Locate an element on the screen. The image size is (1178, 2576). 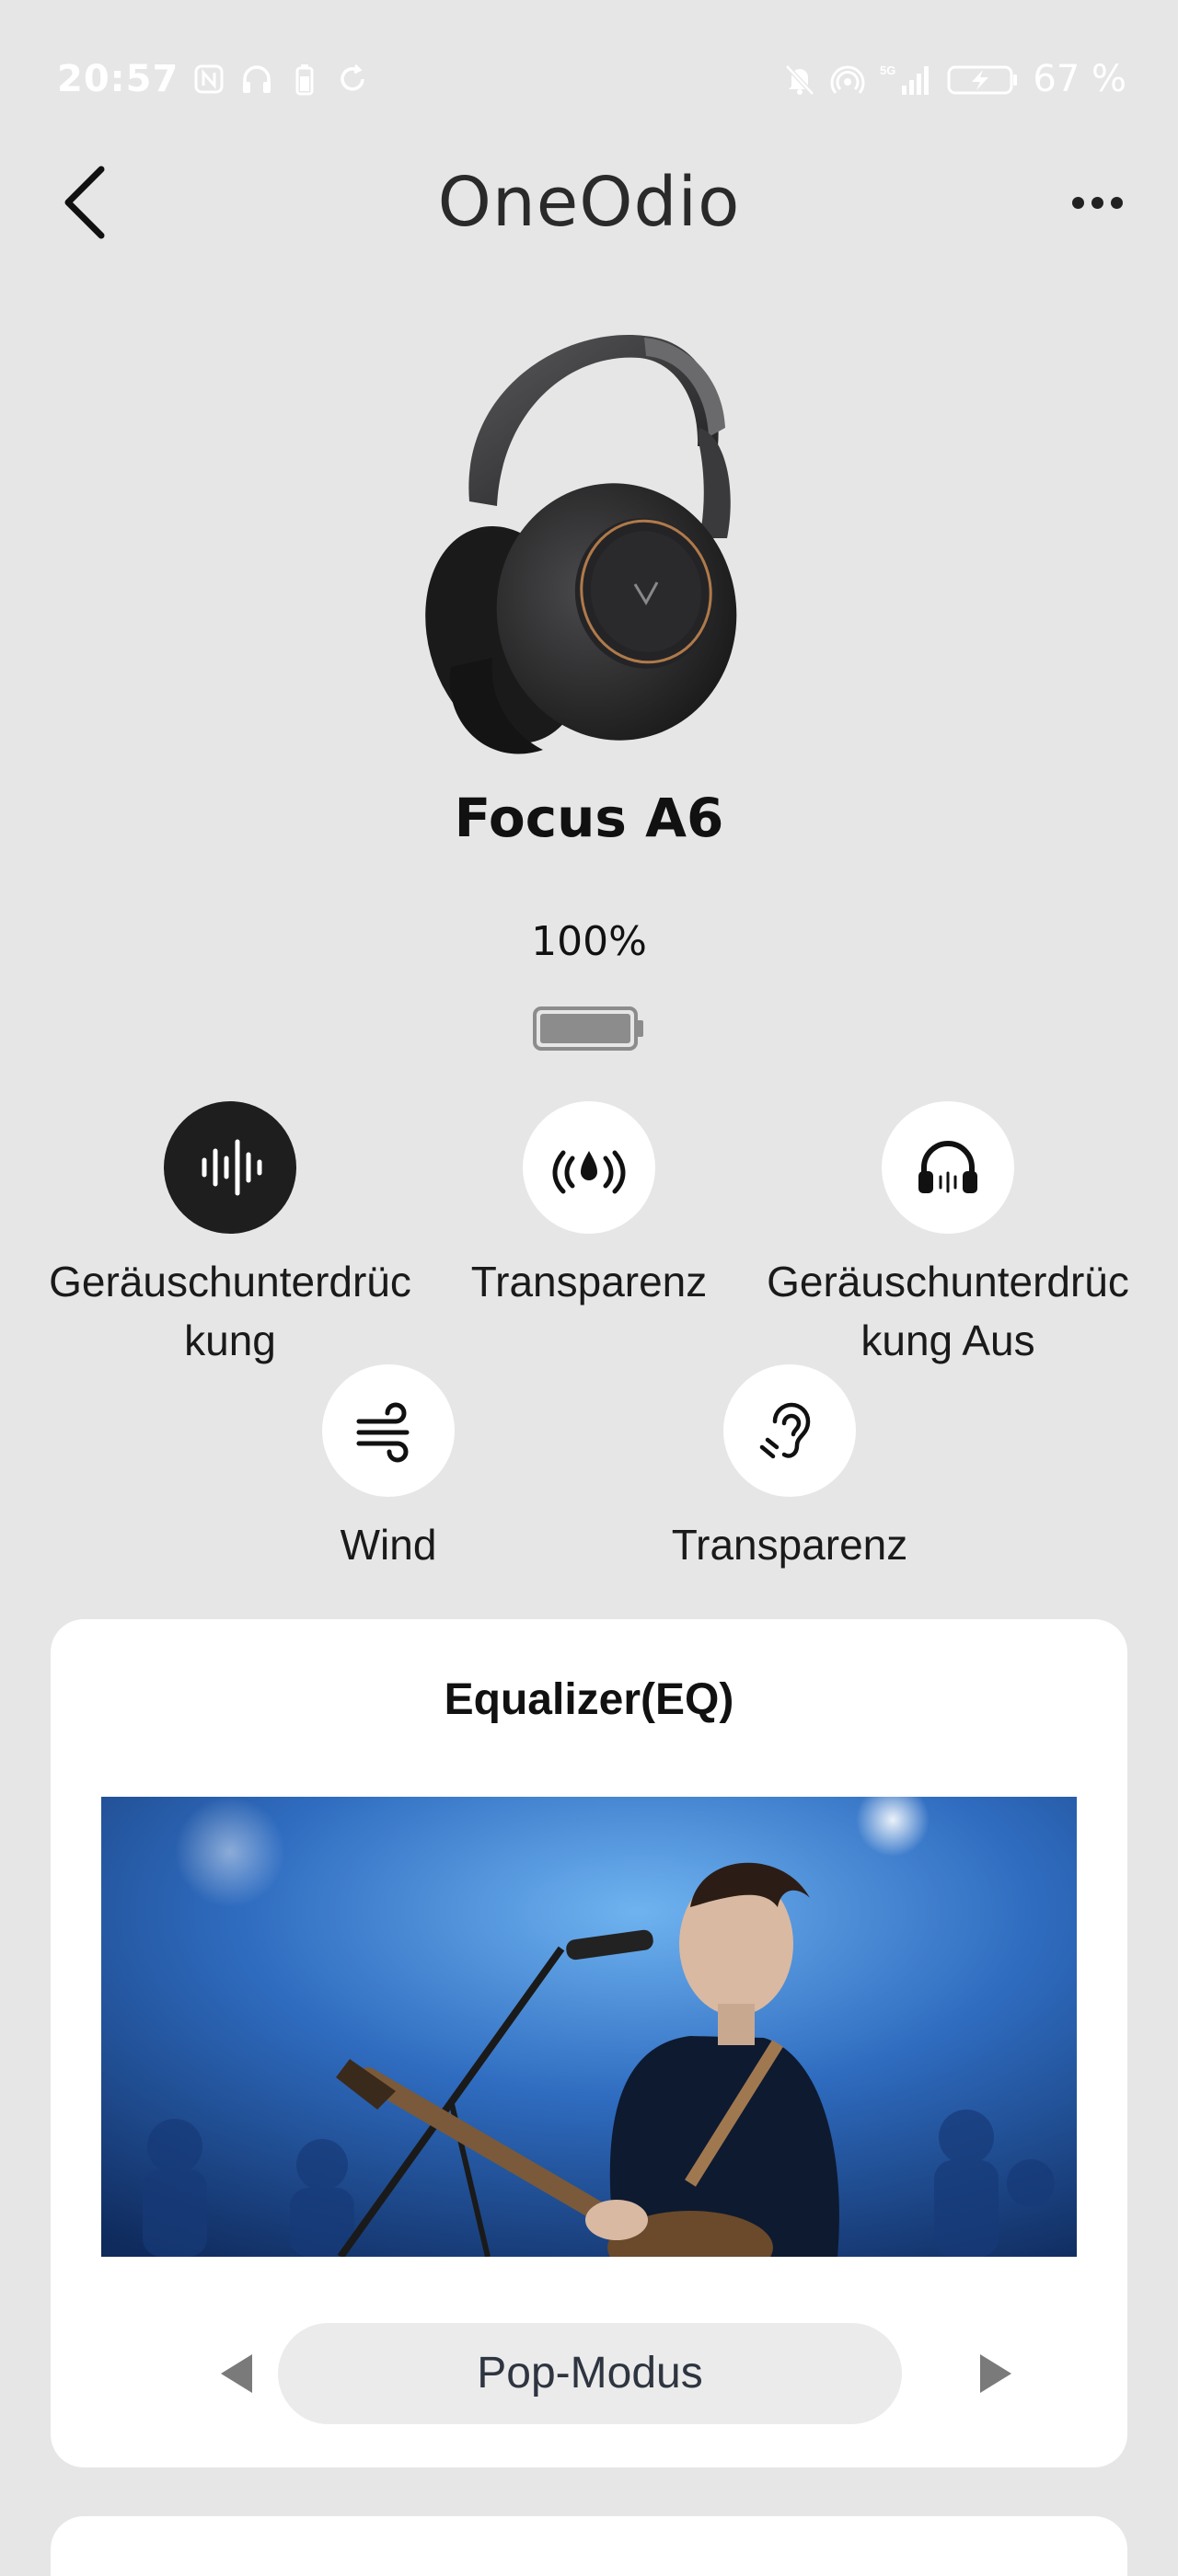
equalizer-mode-image is located at coordinates (589, 2027).